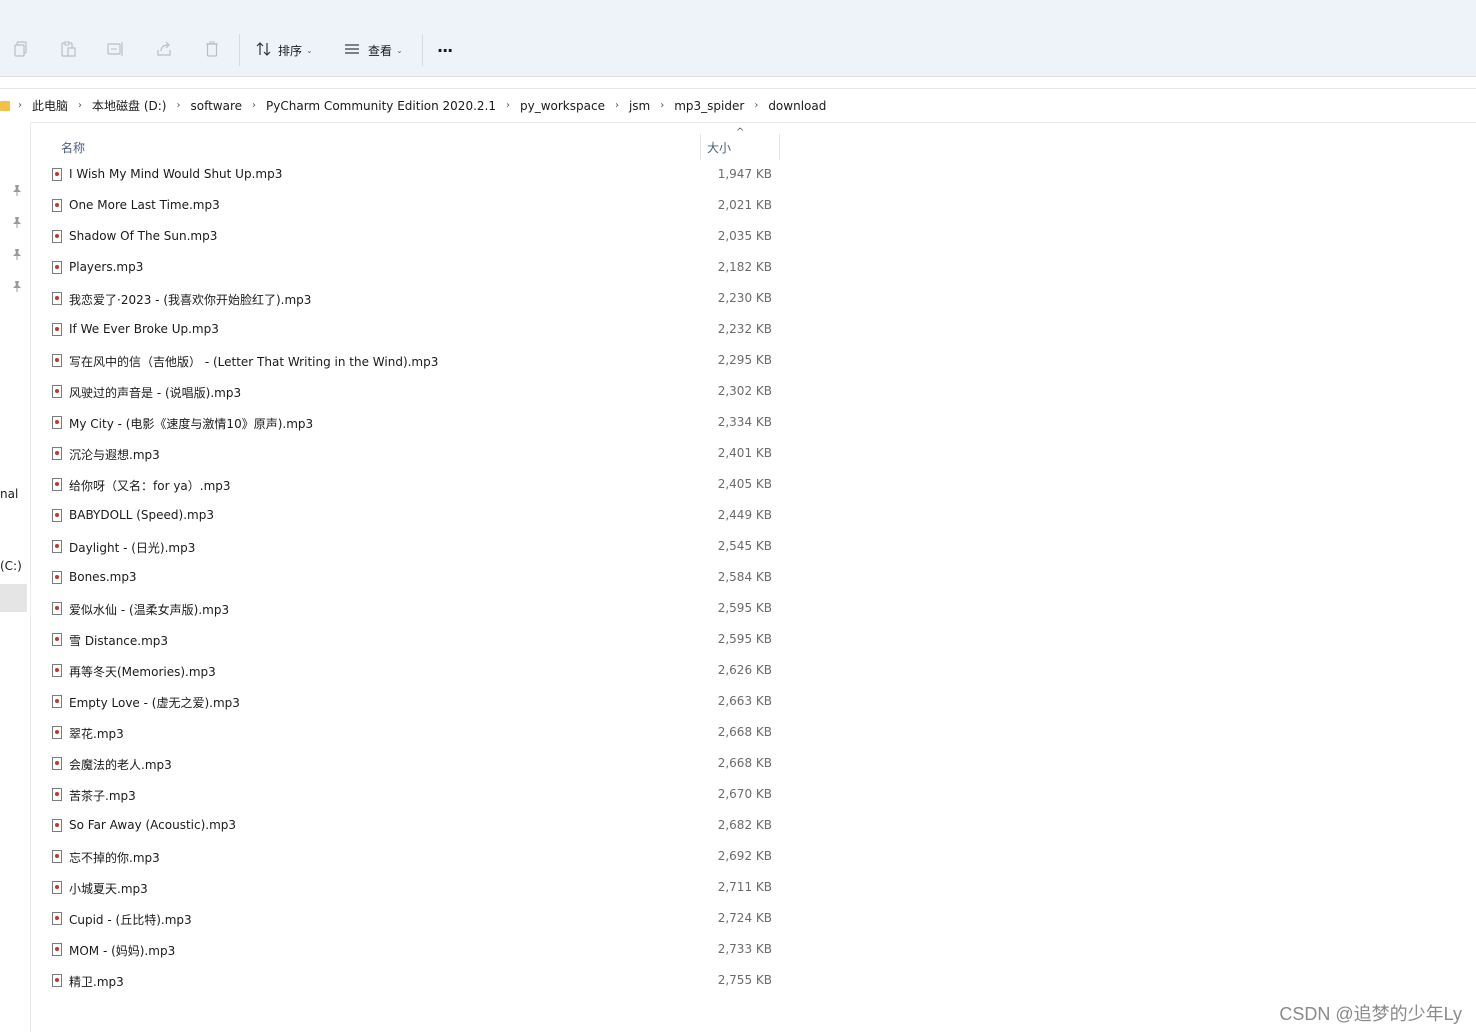 This screenshot has width=1476, height=1032. Describe the element at coordinates (414, 702) in the screenshot. I see `file-row: Empty Love - (虚无之爱).mp3 2,663 KB` at that location.